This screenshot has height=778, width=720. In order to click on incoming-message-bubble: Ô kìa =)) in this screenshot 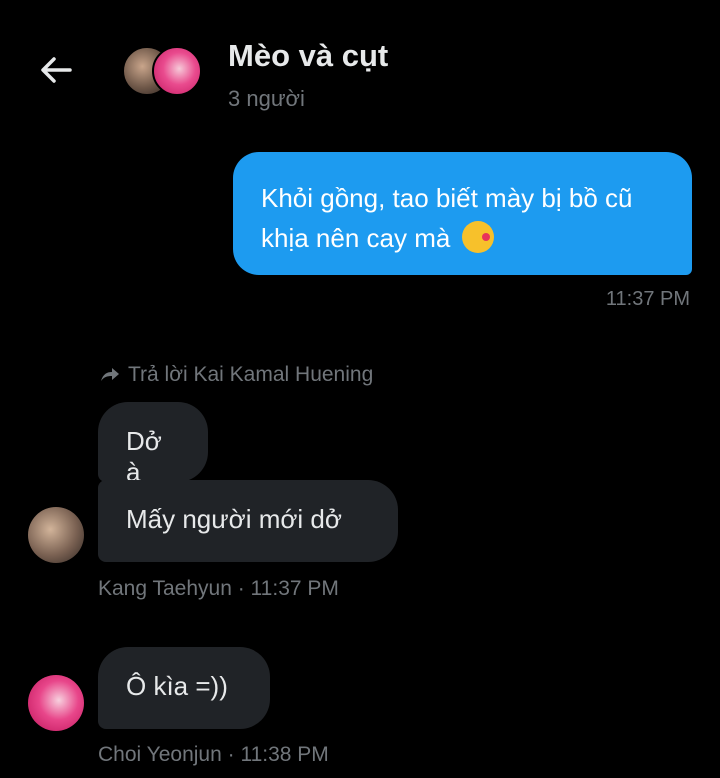, I will do `click(184, 688)`.